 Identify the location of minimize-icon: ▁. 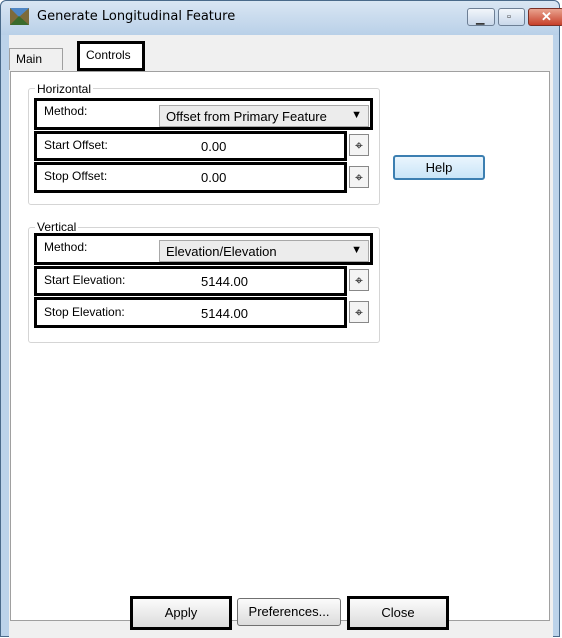
(480, 19).